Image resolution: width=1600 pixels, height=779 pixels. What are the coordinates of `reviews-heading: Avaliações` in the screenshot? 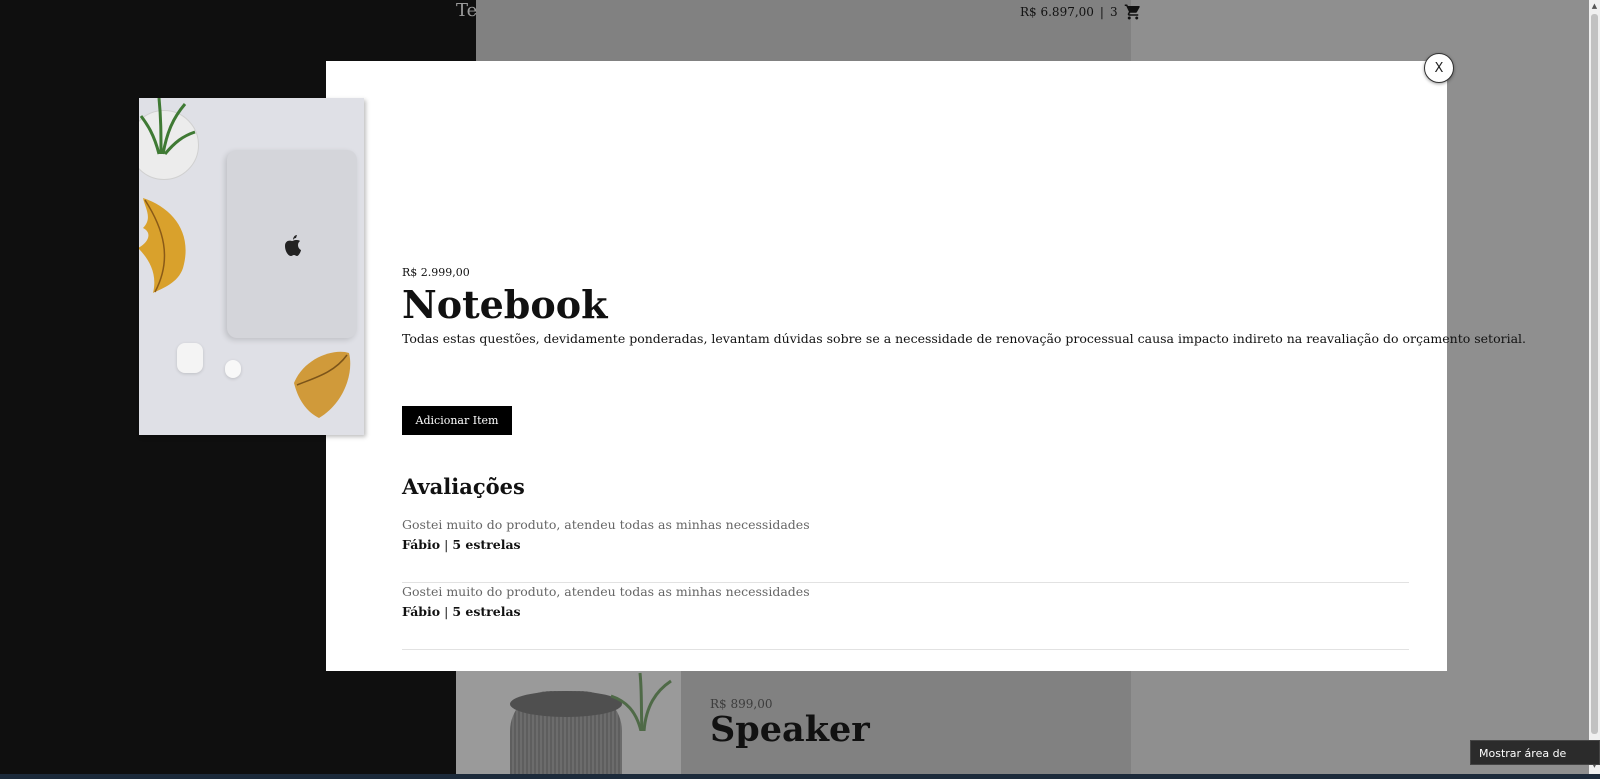 It's located at (463, 486).